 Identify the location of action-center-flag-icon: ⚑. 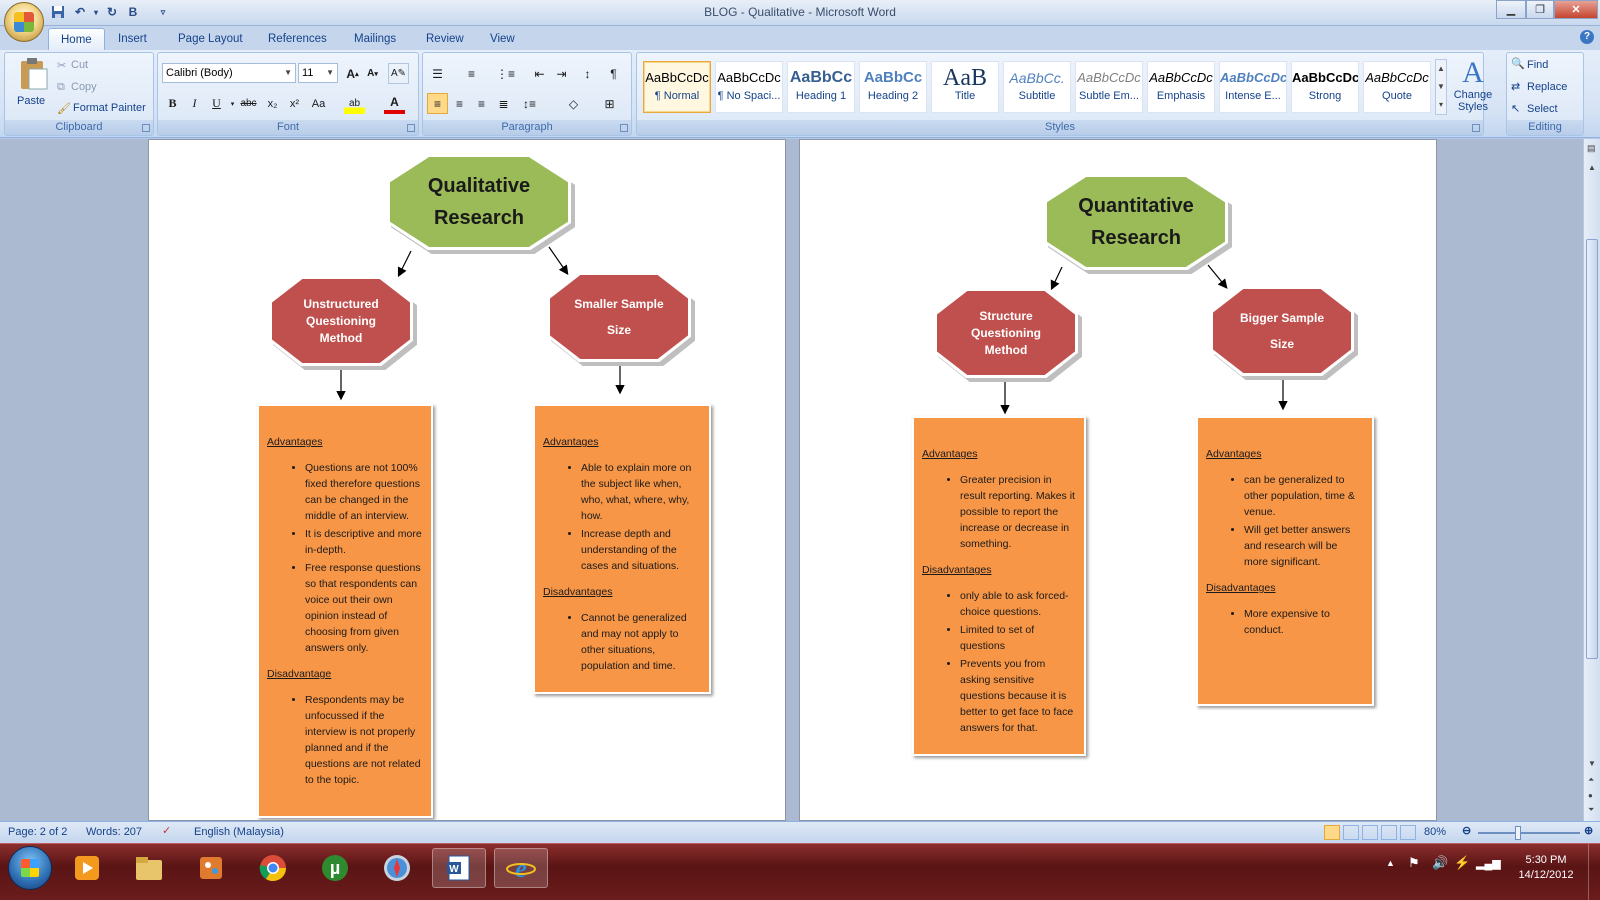
(1414, 863).